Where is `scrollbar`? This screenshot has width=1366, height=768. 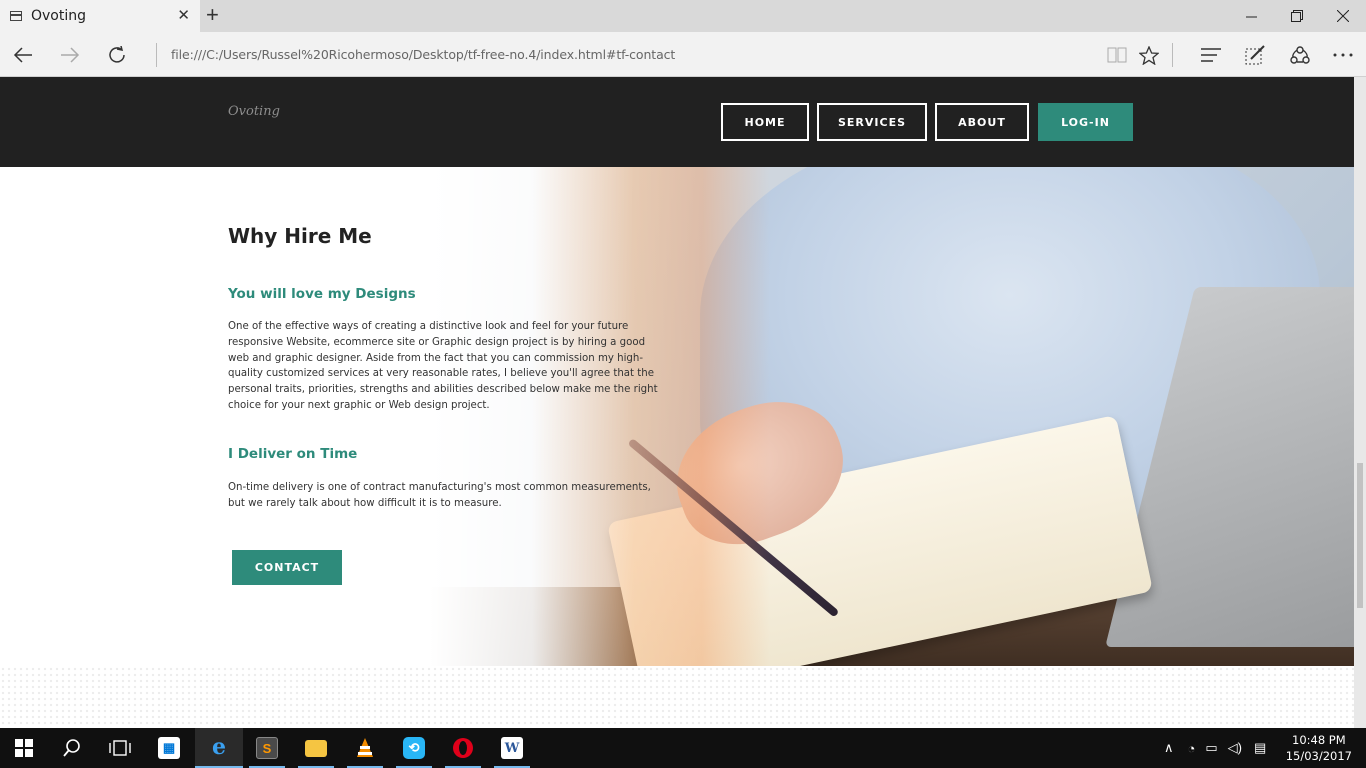
scrollbar is located at coordinates (1360, 402).